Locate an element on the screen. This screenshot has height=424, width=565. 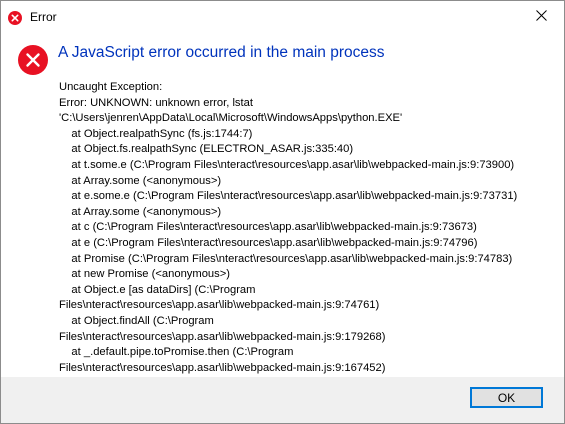
ok-button: OK is located at coordinates (506, 397).